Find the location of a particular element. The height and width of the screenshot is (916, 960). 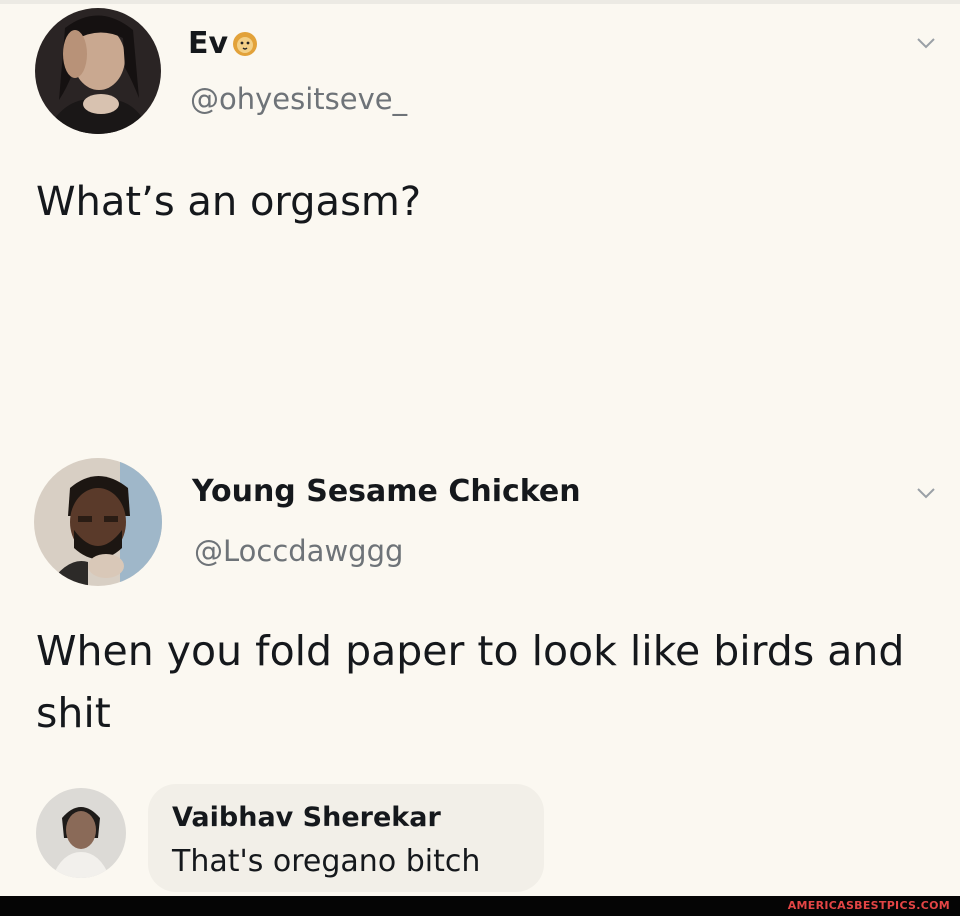

footer-bar: AMERICASBESTPICS.COM is located at coordinates (480, 906).